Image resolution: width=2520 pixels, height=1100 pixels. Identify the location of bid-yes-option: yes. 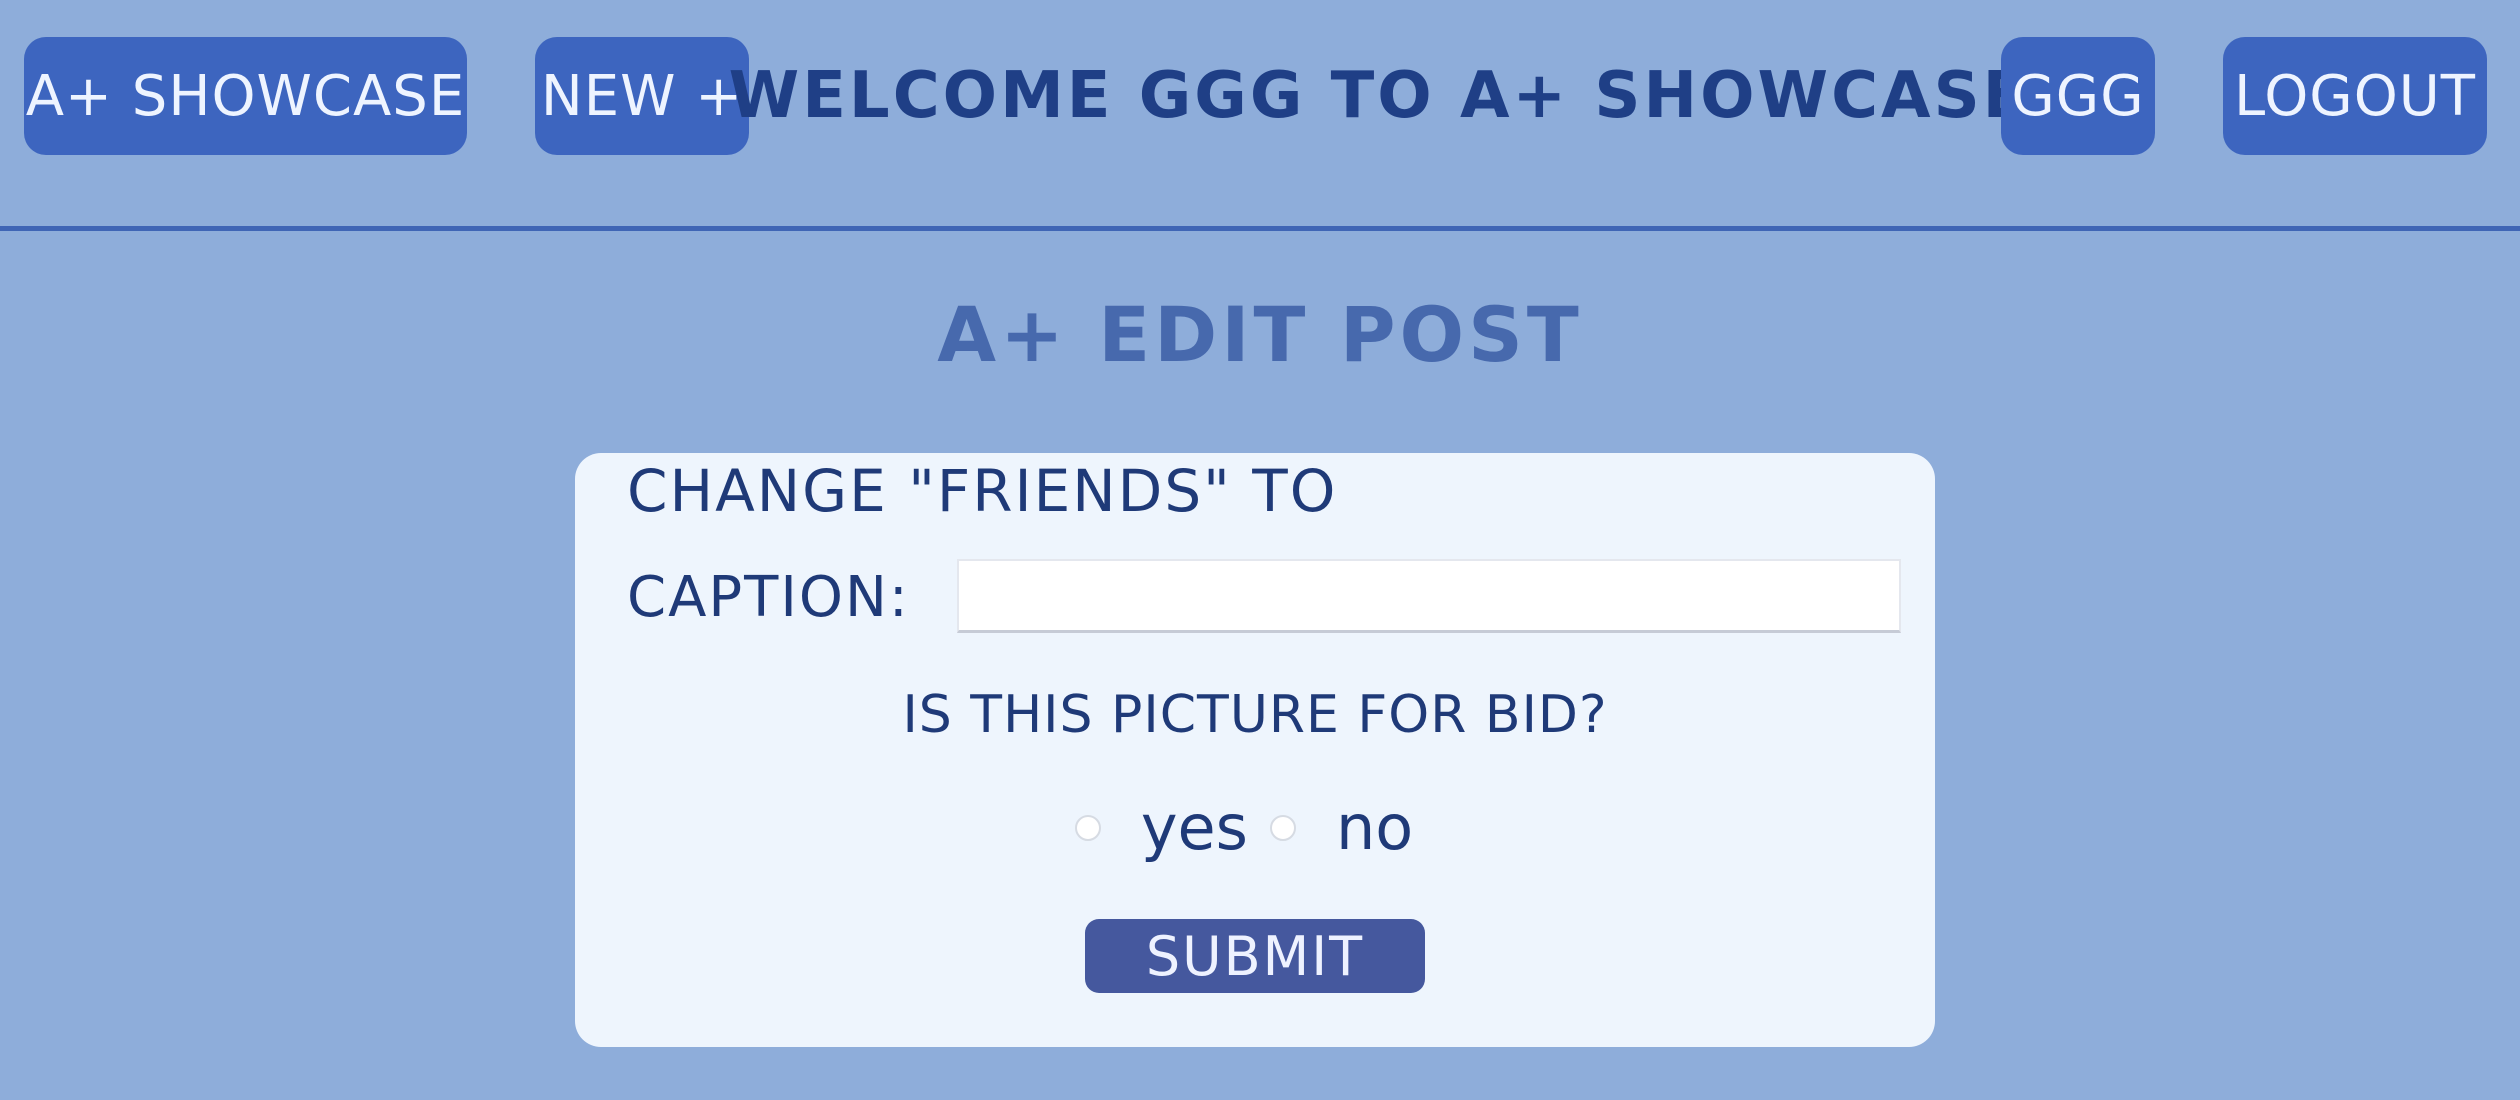
(1172, 827).